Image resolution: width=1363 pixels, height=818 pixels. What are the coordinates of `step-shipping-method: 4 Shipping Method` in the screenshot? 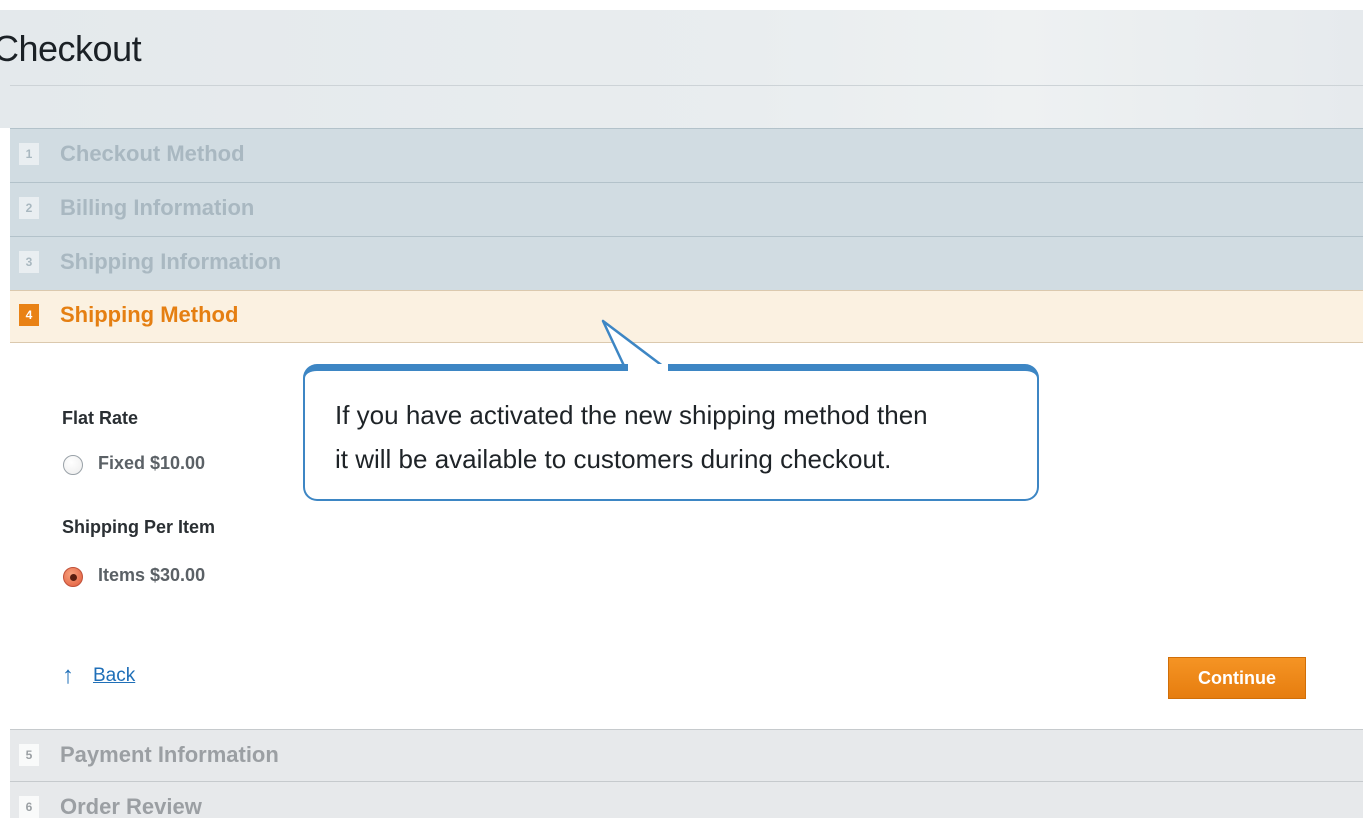 It's located at (686, 316).